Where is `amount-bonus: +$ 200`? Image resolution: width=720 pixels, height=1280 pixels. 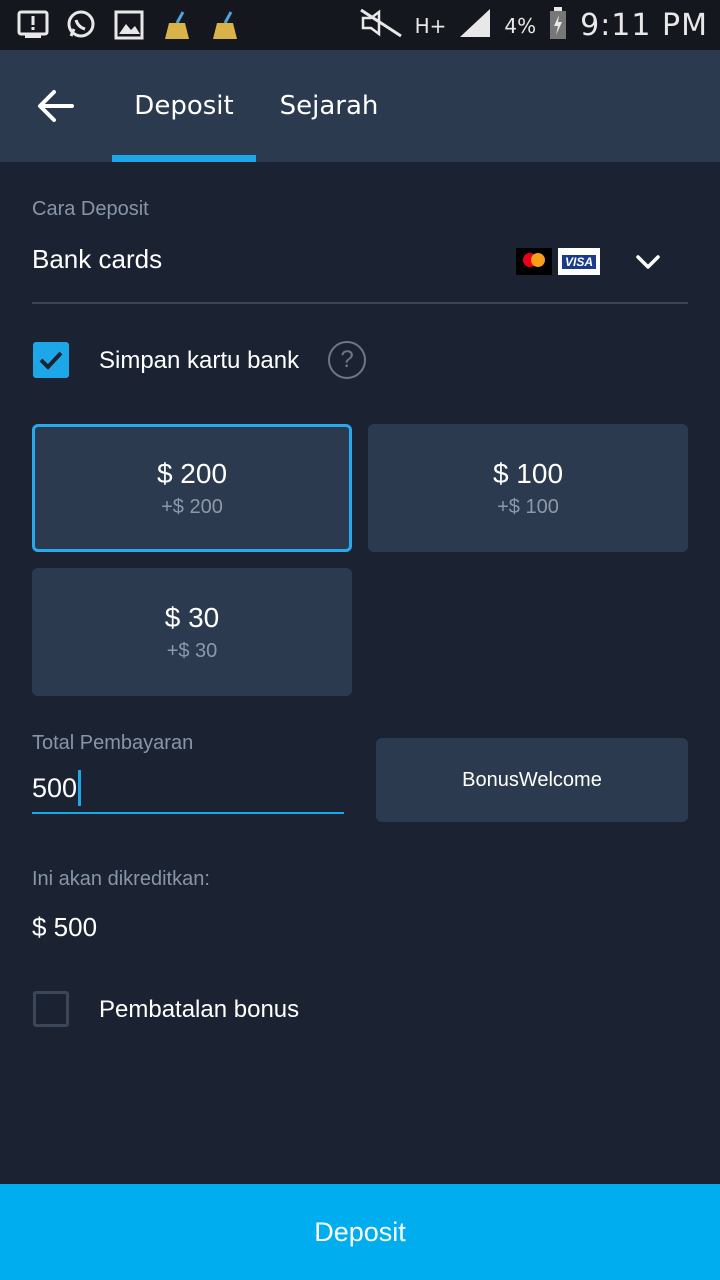
amount-bonus: +$ 200 is located at coordinates (192, 506).